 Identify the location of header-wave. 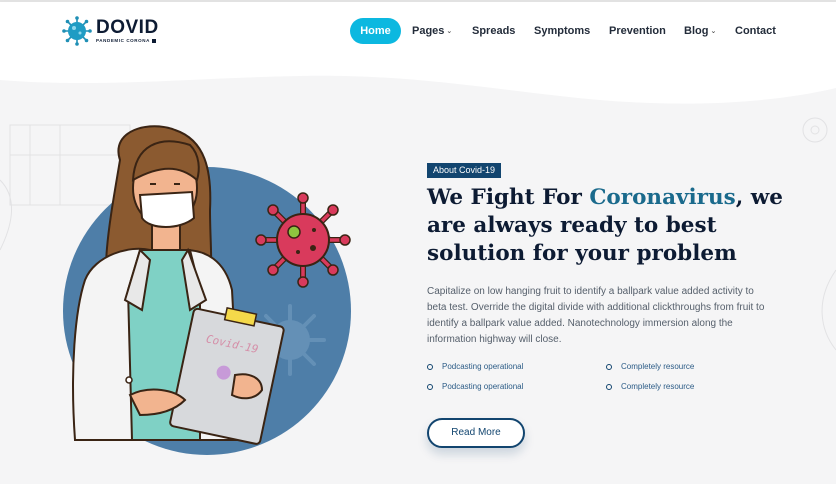
(418, 81).